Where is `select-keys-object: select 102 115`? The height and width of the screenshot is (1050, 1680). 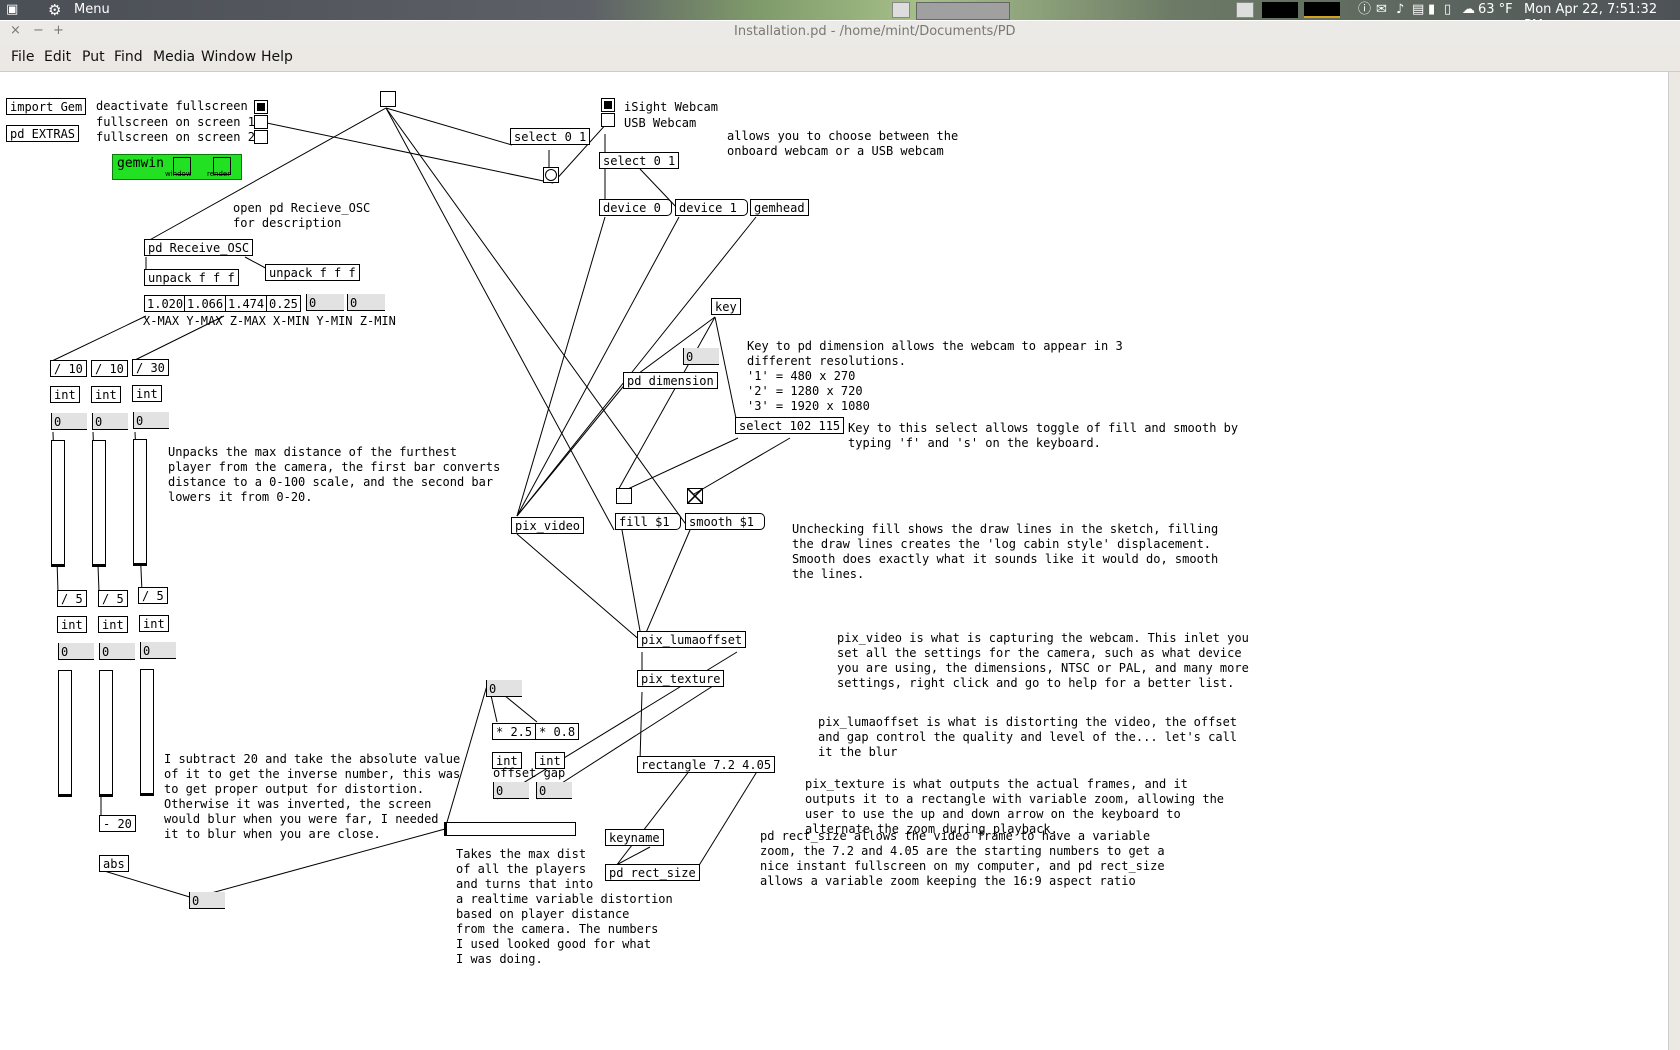 select-keys-object: select 102 115 is located at coordinates (790, 425).